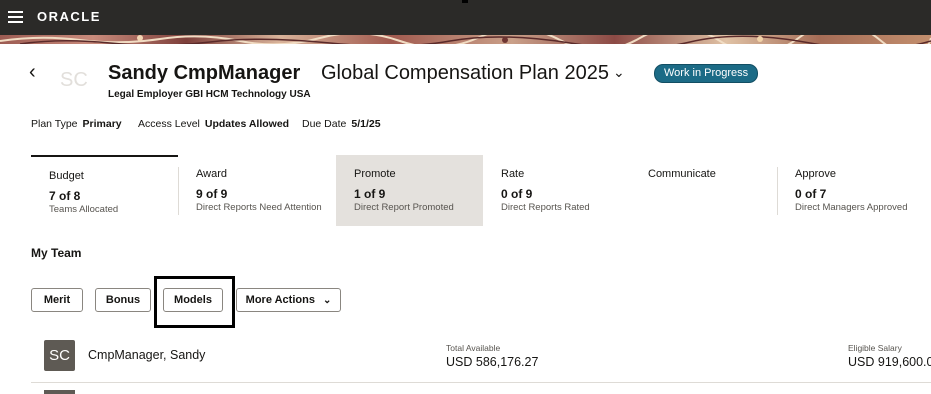 The width and height of the screenshot is (931, 394). What do you see at coordinates (811, 194) in the screenshot?
I see `tab-value: 0 of 7` at bounding box center [811, 194].